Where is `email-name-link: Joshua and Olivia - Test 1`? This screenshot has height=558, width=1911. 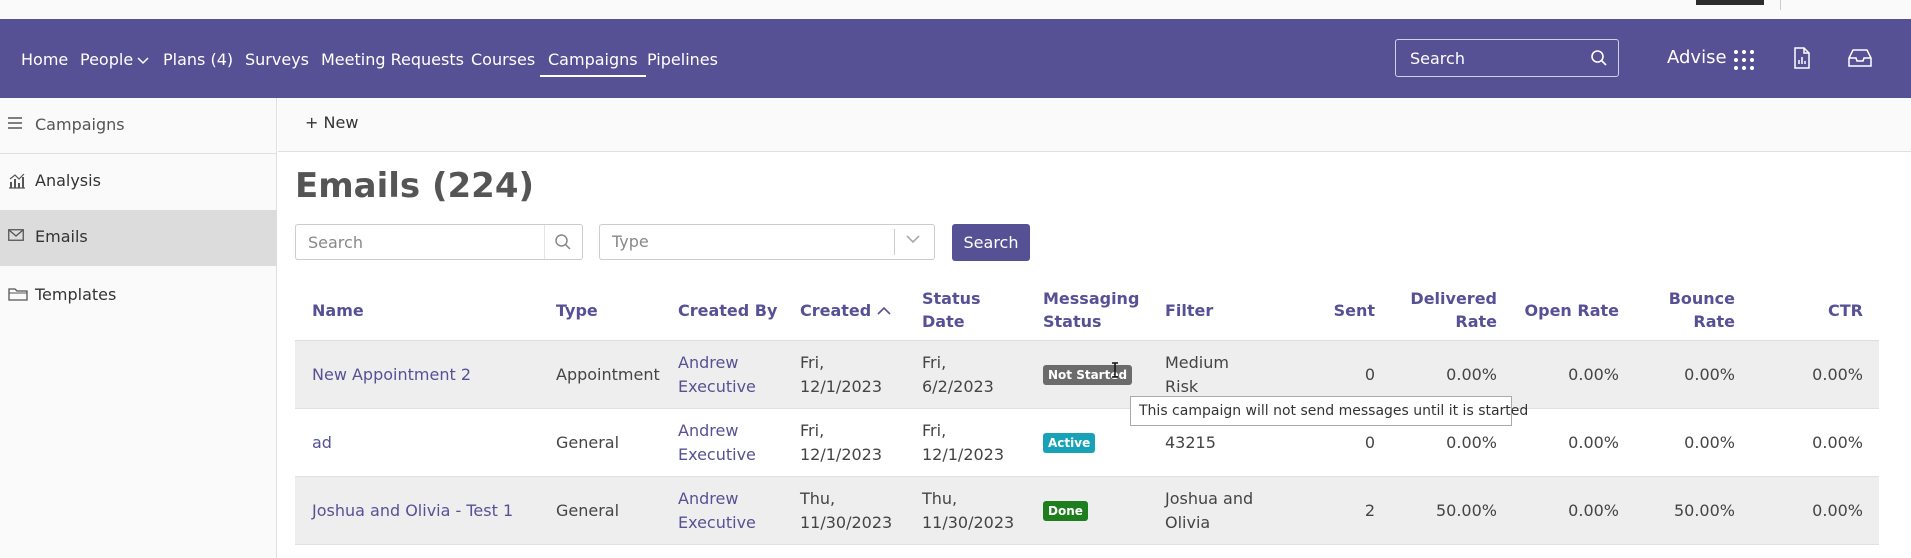 email-name-link: Joshua and Olivia - Test 1 is located at coordinates (427, 511).